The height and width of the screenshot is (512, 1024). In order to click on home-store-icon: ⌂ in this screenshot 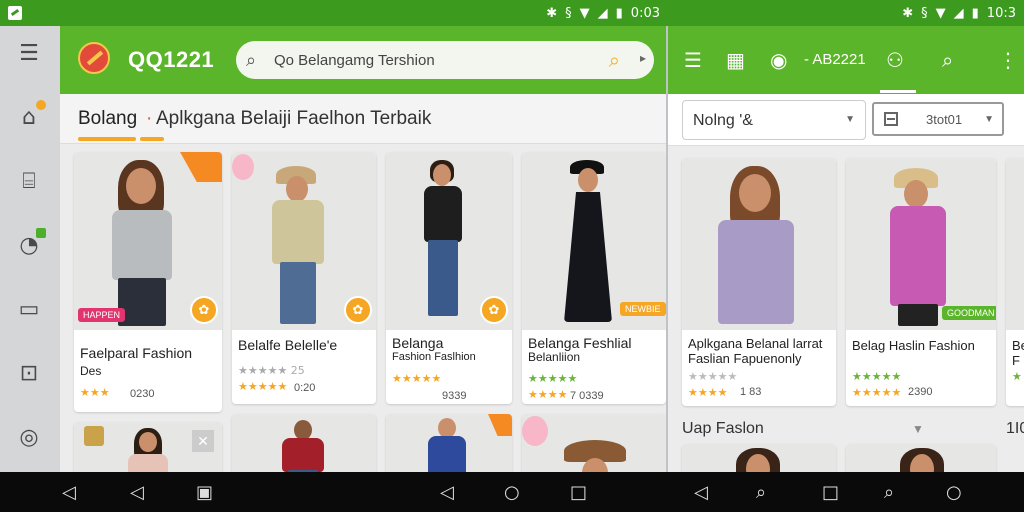, I will do `click(30, 116)`.